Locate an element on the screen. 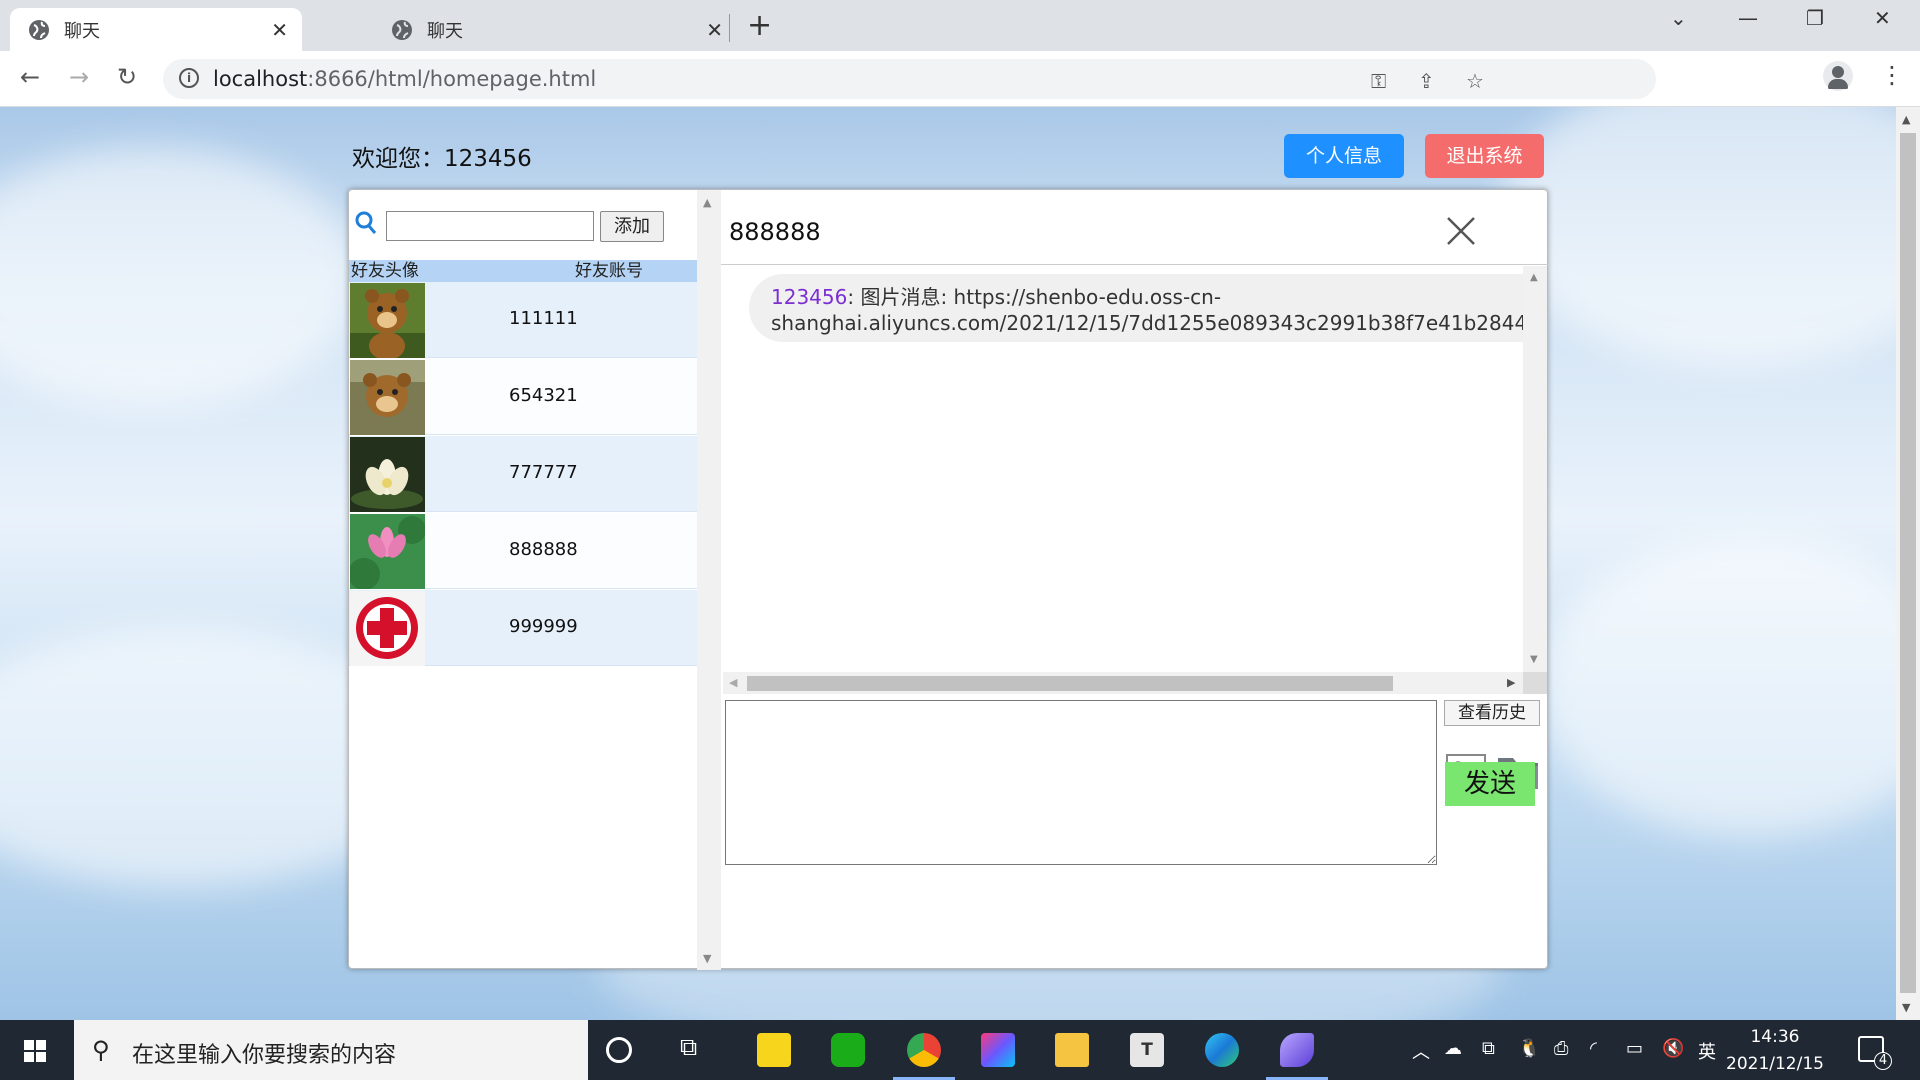  message-horizontal-scrollbar: ◀ ▶ is located at coordinates (1123, 683).